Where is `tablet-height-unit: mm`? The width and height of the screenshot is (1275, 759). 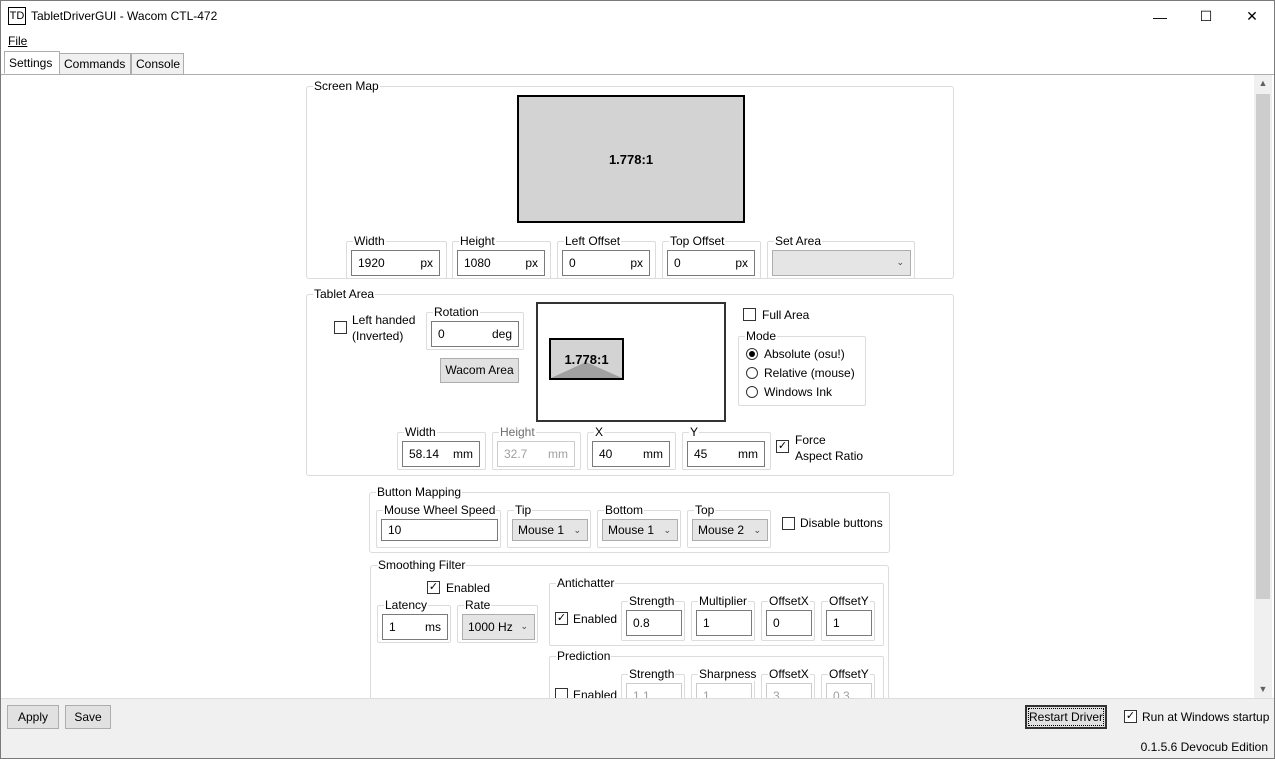 tablet-height-unit: mm is located at coordinates (558, 454).